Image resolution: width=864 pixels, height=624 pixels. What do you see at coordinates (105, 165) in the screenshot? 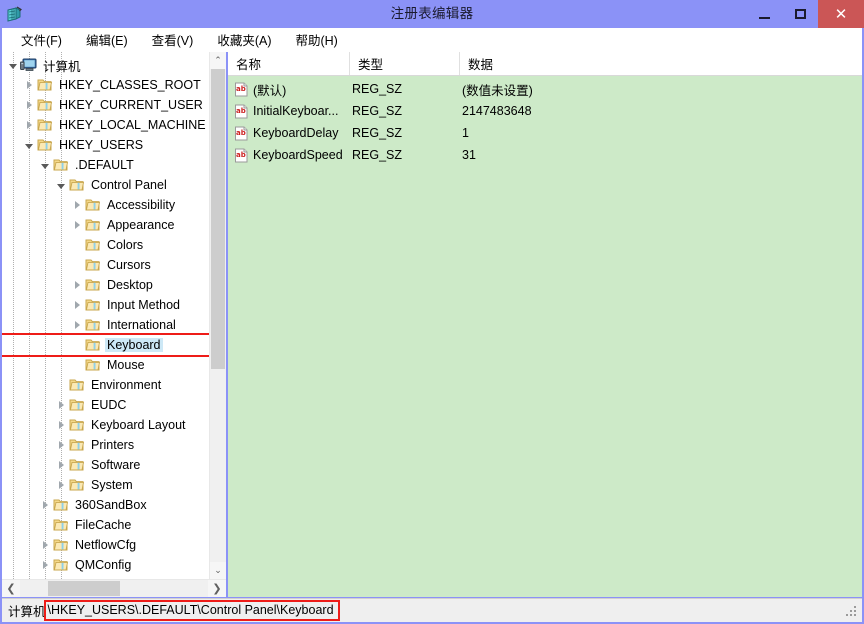
I see `tree-node--default: .DEFAULT` at bounding box center [105, 165].